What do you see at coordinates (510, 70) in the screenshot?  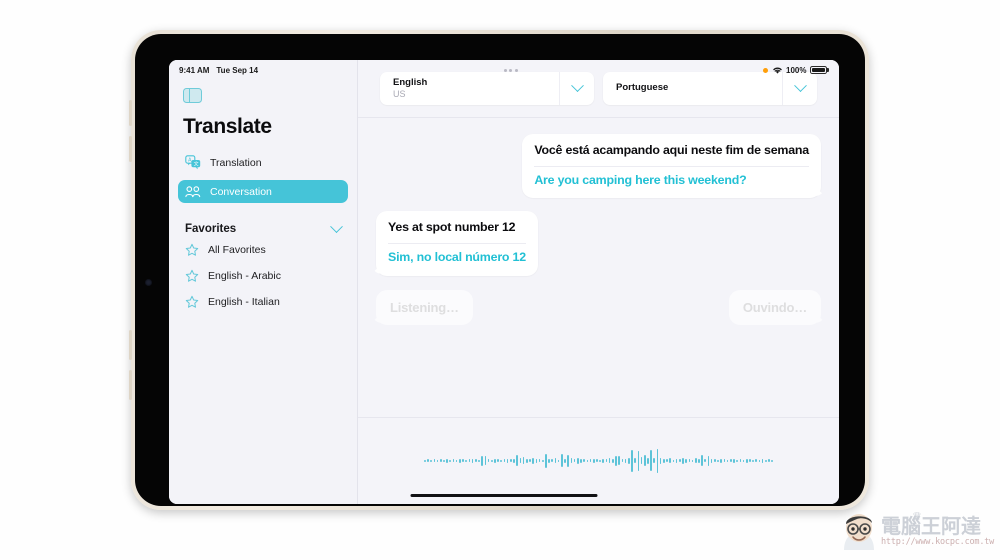 I see `multitask-dots-icon` at bounding box center [510, 70].